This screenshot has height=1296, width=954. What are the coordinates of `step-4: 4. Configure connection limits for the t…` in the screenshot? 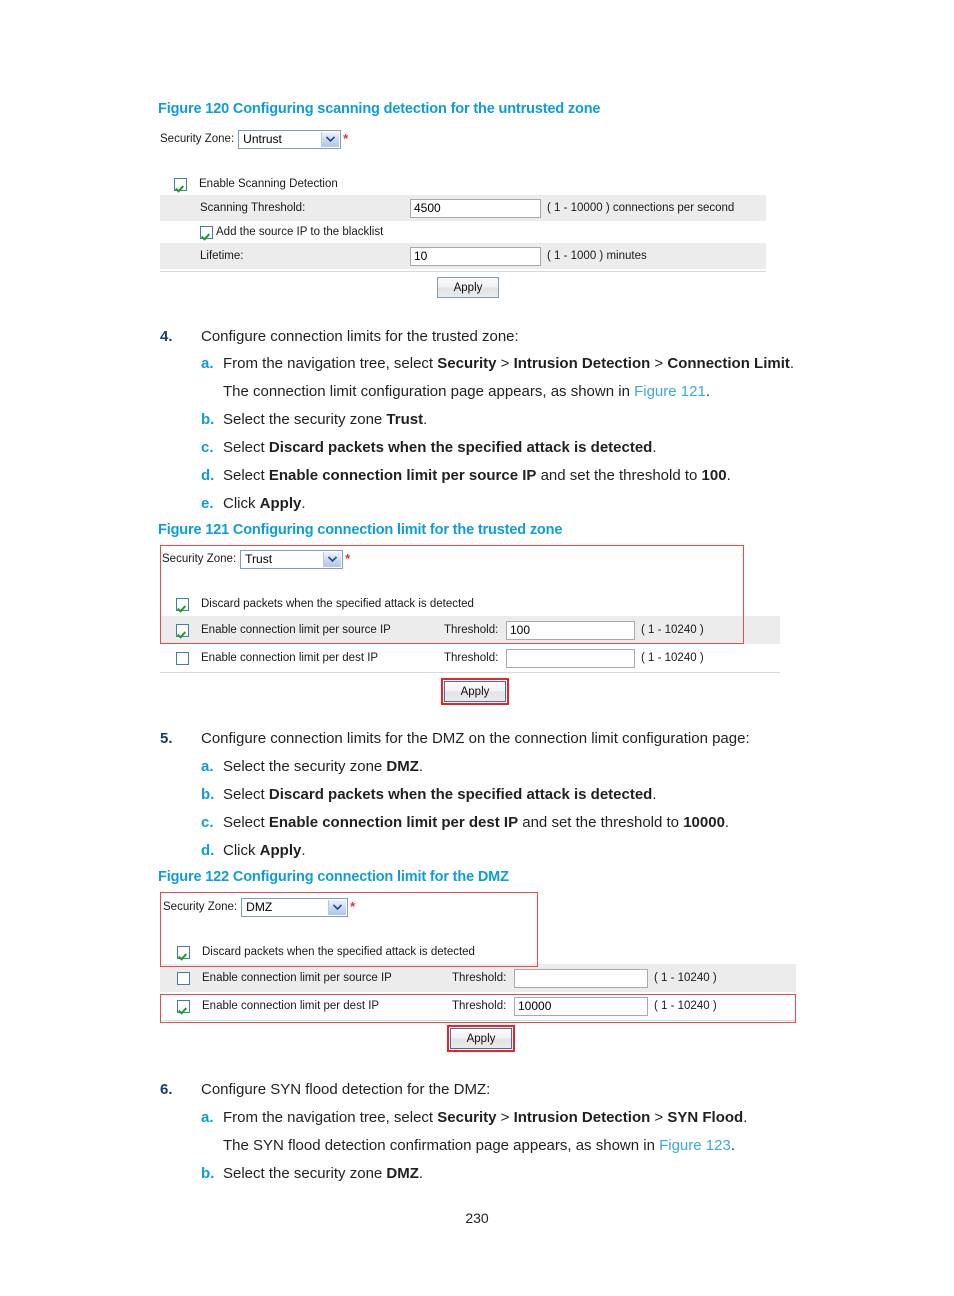 It's located at (540, 336).